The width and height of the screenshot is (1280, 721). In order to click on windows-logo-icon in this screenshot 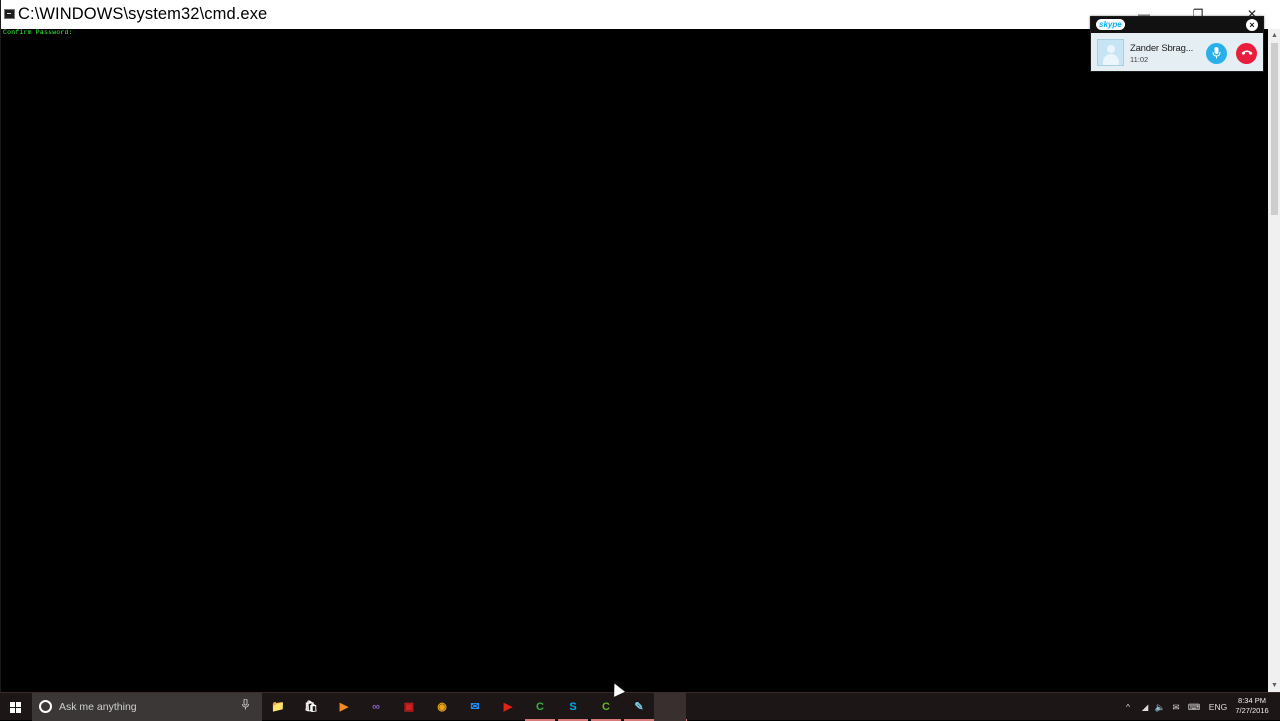, I will do `click(15, 707)`.